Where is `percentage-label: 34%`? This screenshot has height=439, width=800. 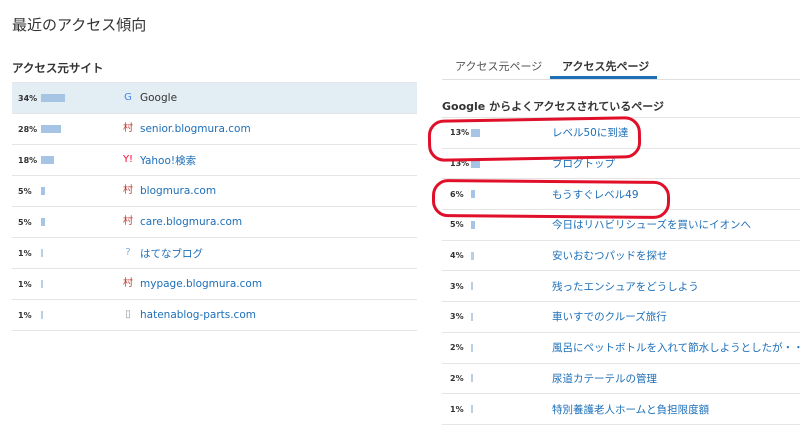
percentage-label: 34% is located at coordinates (28, 98).